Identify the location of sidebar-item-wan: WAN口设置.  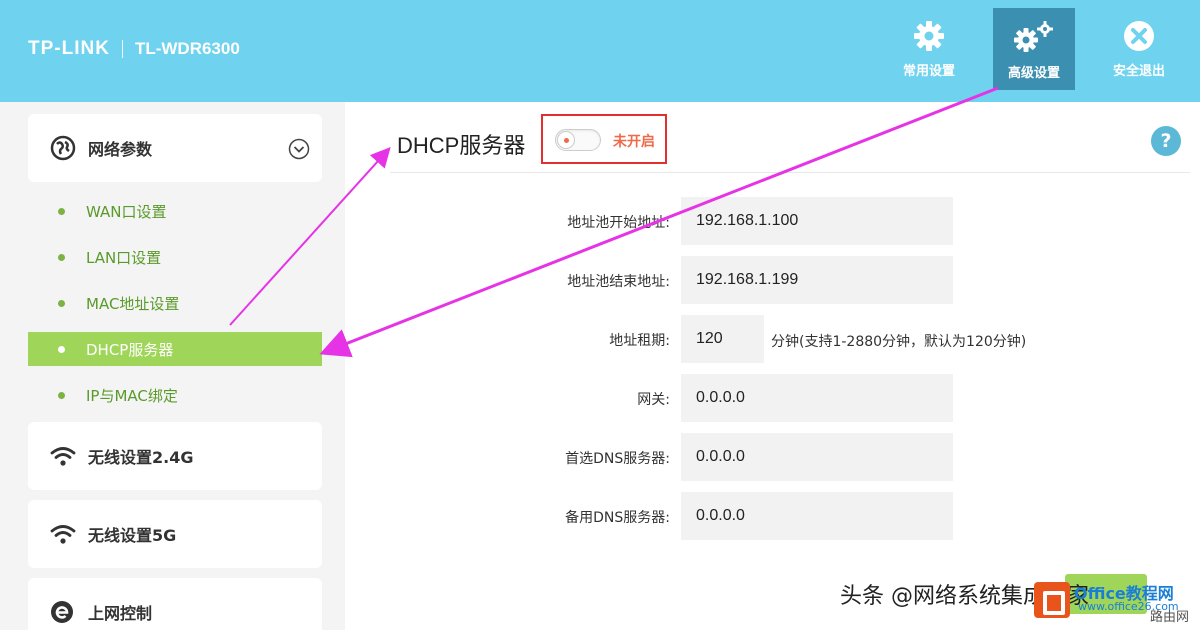
(175, 211).